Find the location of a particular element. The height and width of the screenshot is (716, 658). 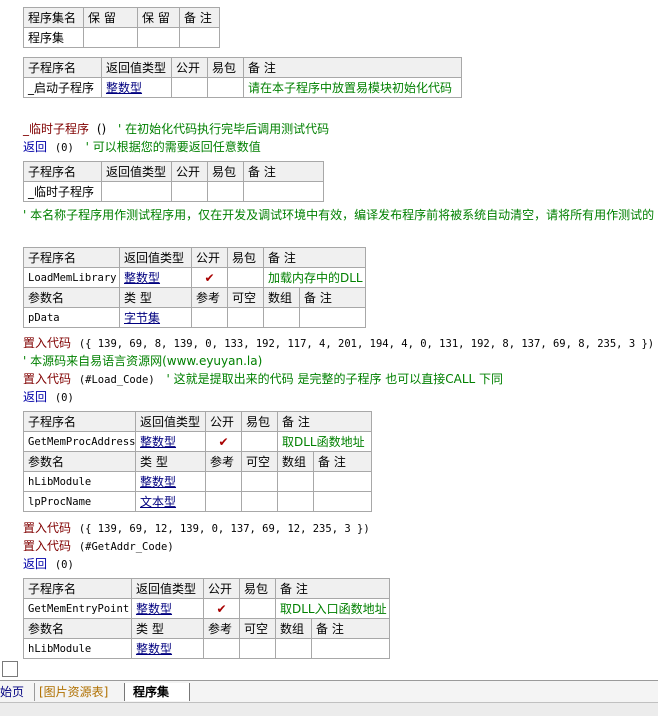

code-line: _临时子程序 () ' 在初始化代码执行完毕后调用测试代码 is located at coordinates (176, 128).